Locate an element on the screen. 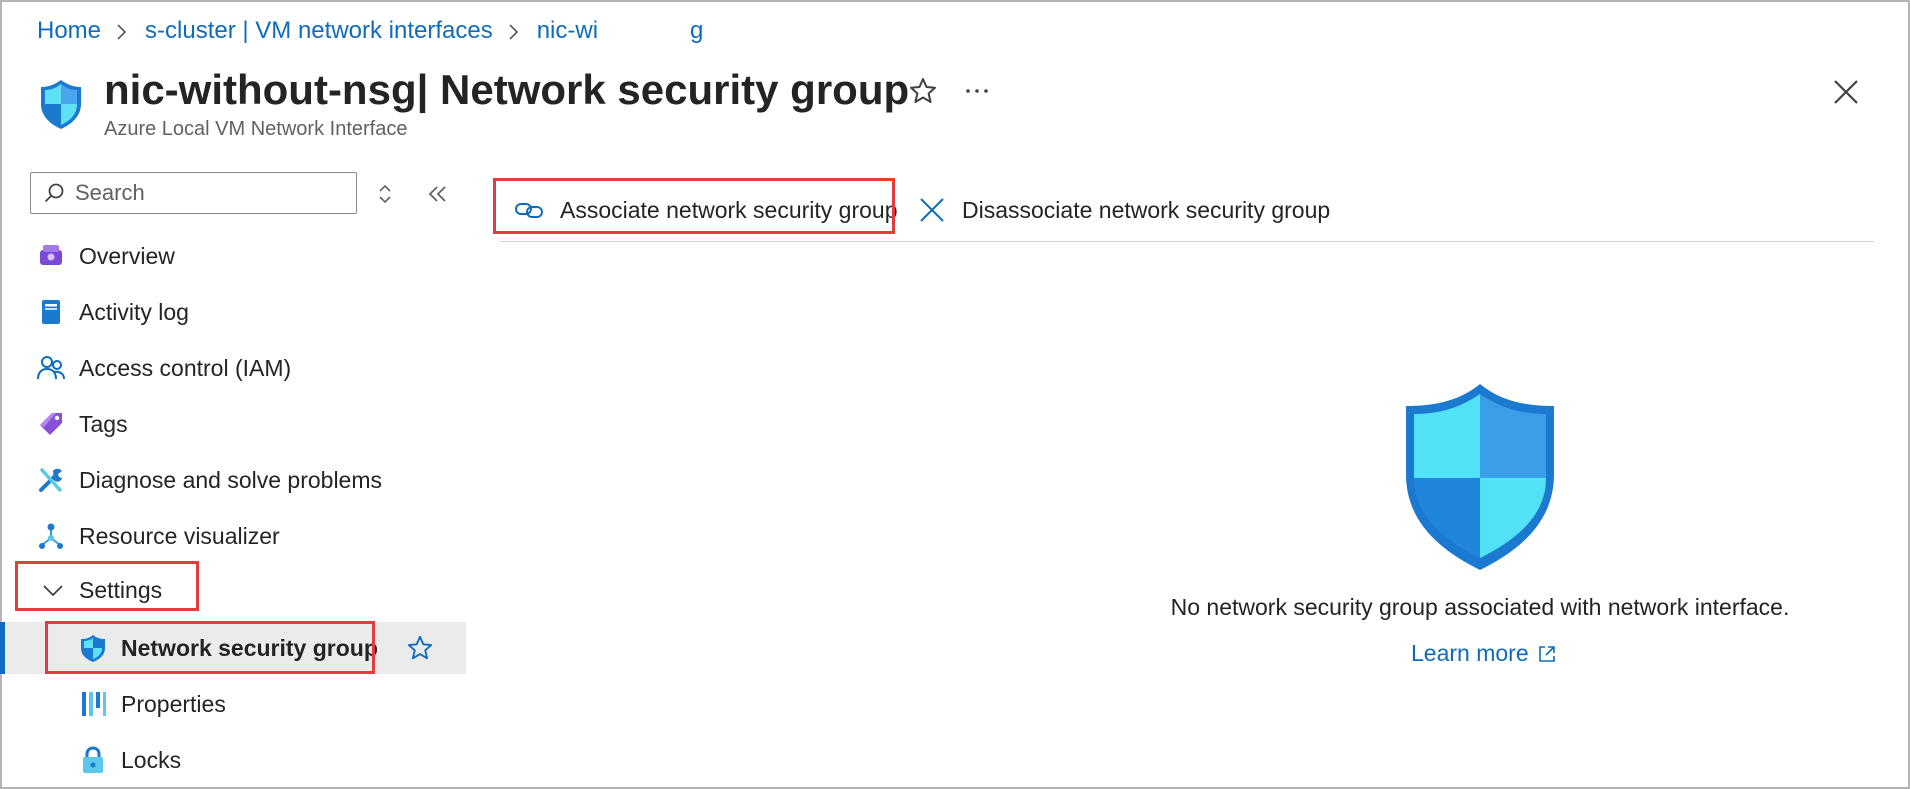 The image size is (1910, 789). active-indicator is located at coordinates (2, 648).